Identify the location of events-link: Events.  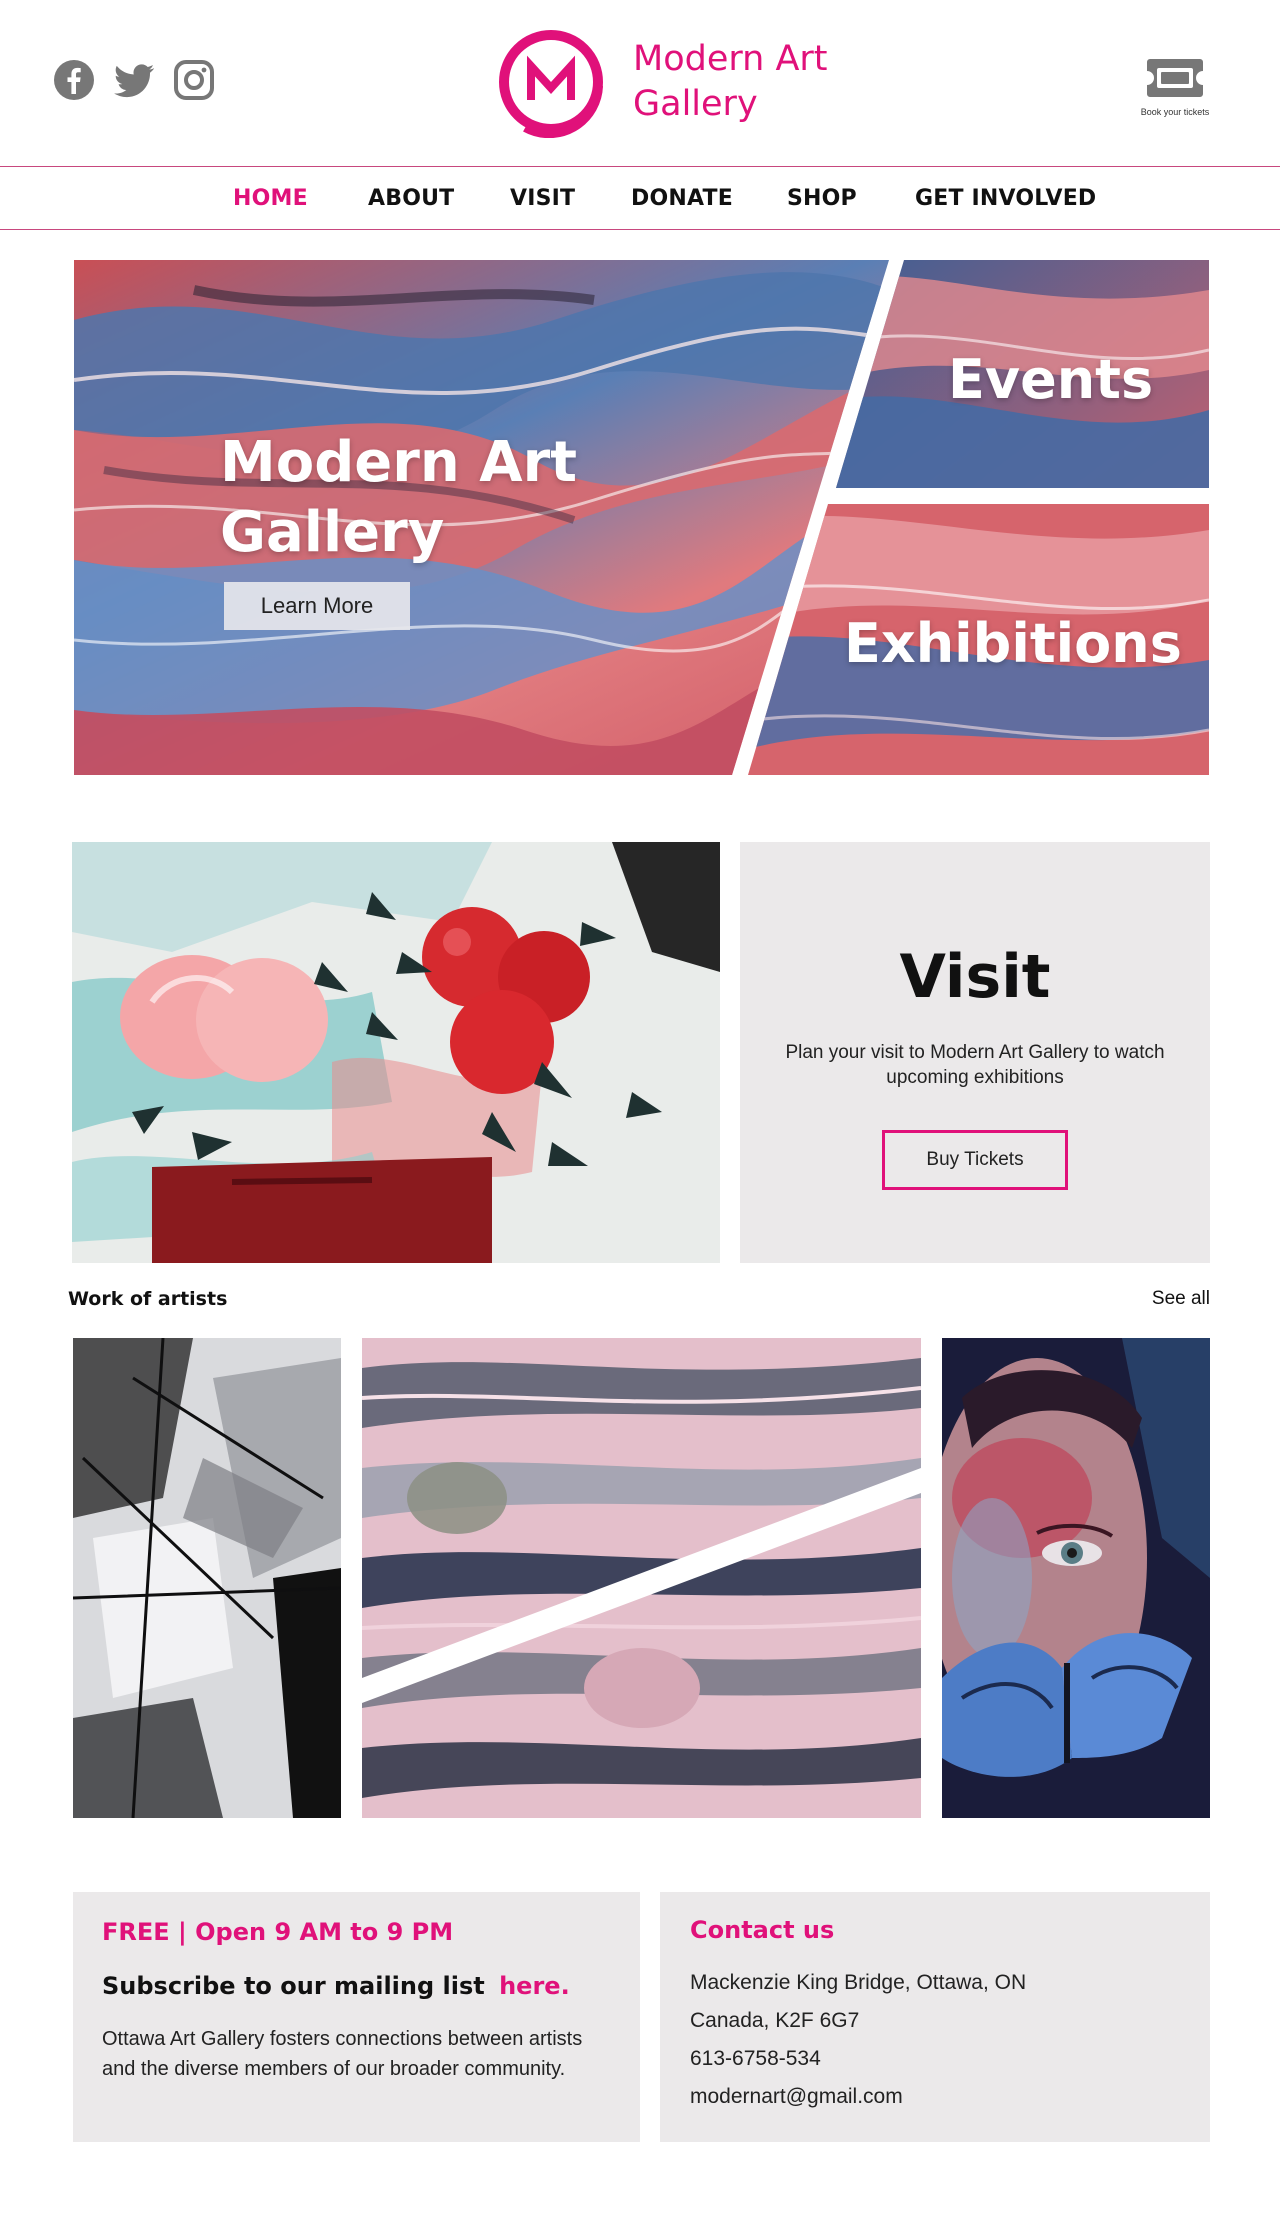
(1050, 379).